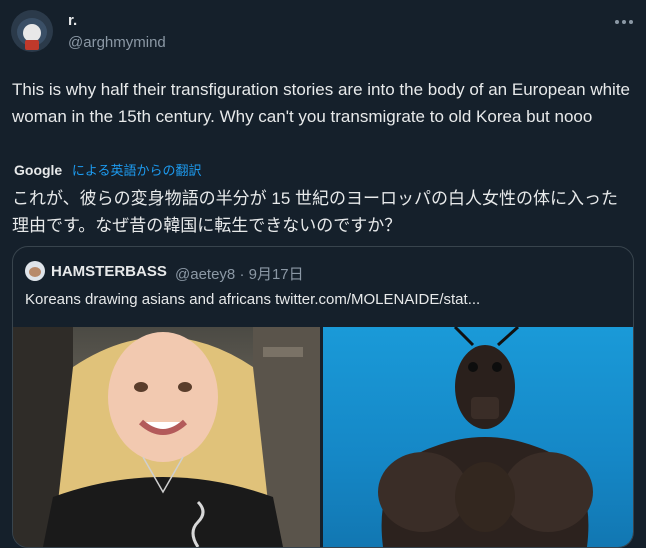 The image size is (646, 548). What do you see at coordinates (117, 42) in the screenshot?
I see `user-handle: @arghmymind` at bounding box center [117, 42].